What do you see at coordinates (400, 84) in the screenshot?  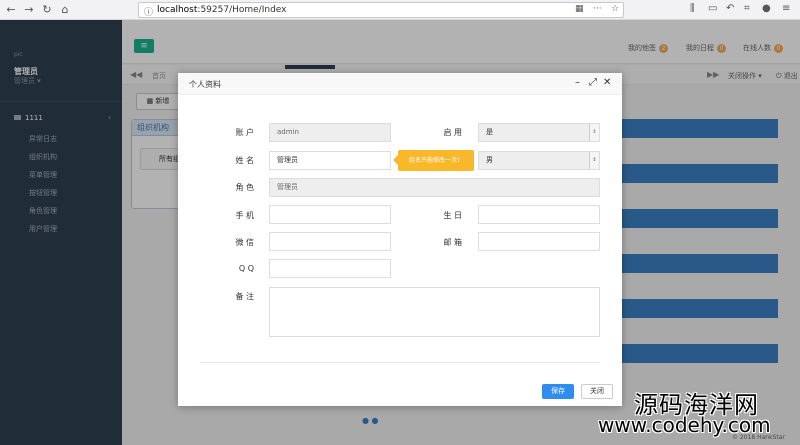 I see `dialog-header: 个人资料 – ⤢ ✕` at bounding box center [400, 84].